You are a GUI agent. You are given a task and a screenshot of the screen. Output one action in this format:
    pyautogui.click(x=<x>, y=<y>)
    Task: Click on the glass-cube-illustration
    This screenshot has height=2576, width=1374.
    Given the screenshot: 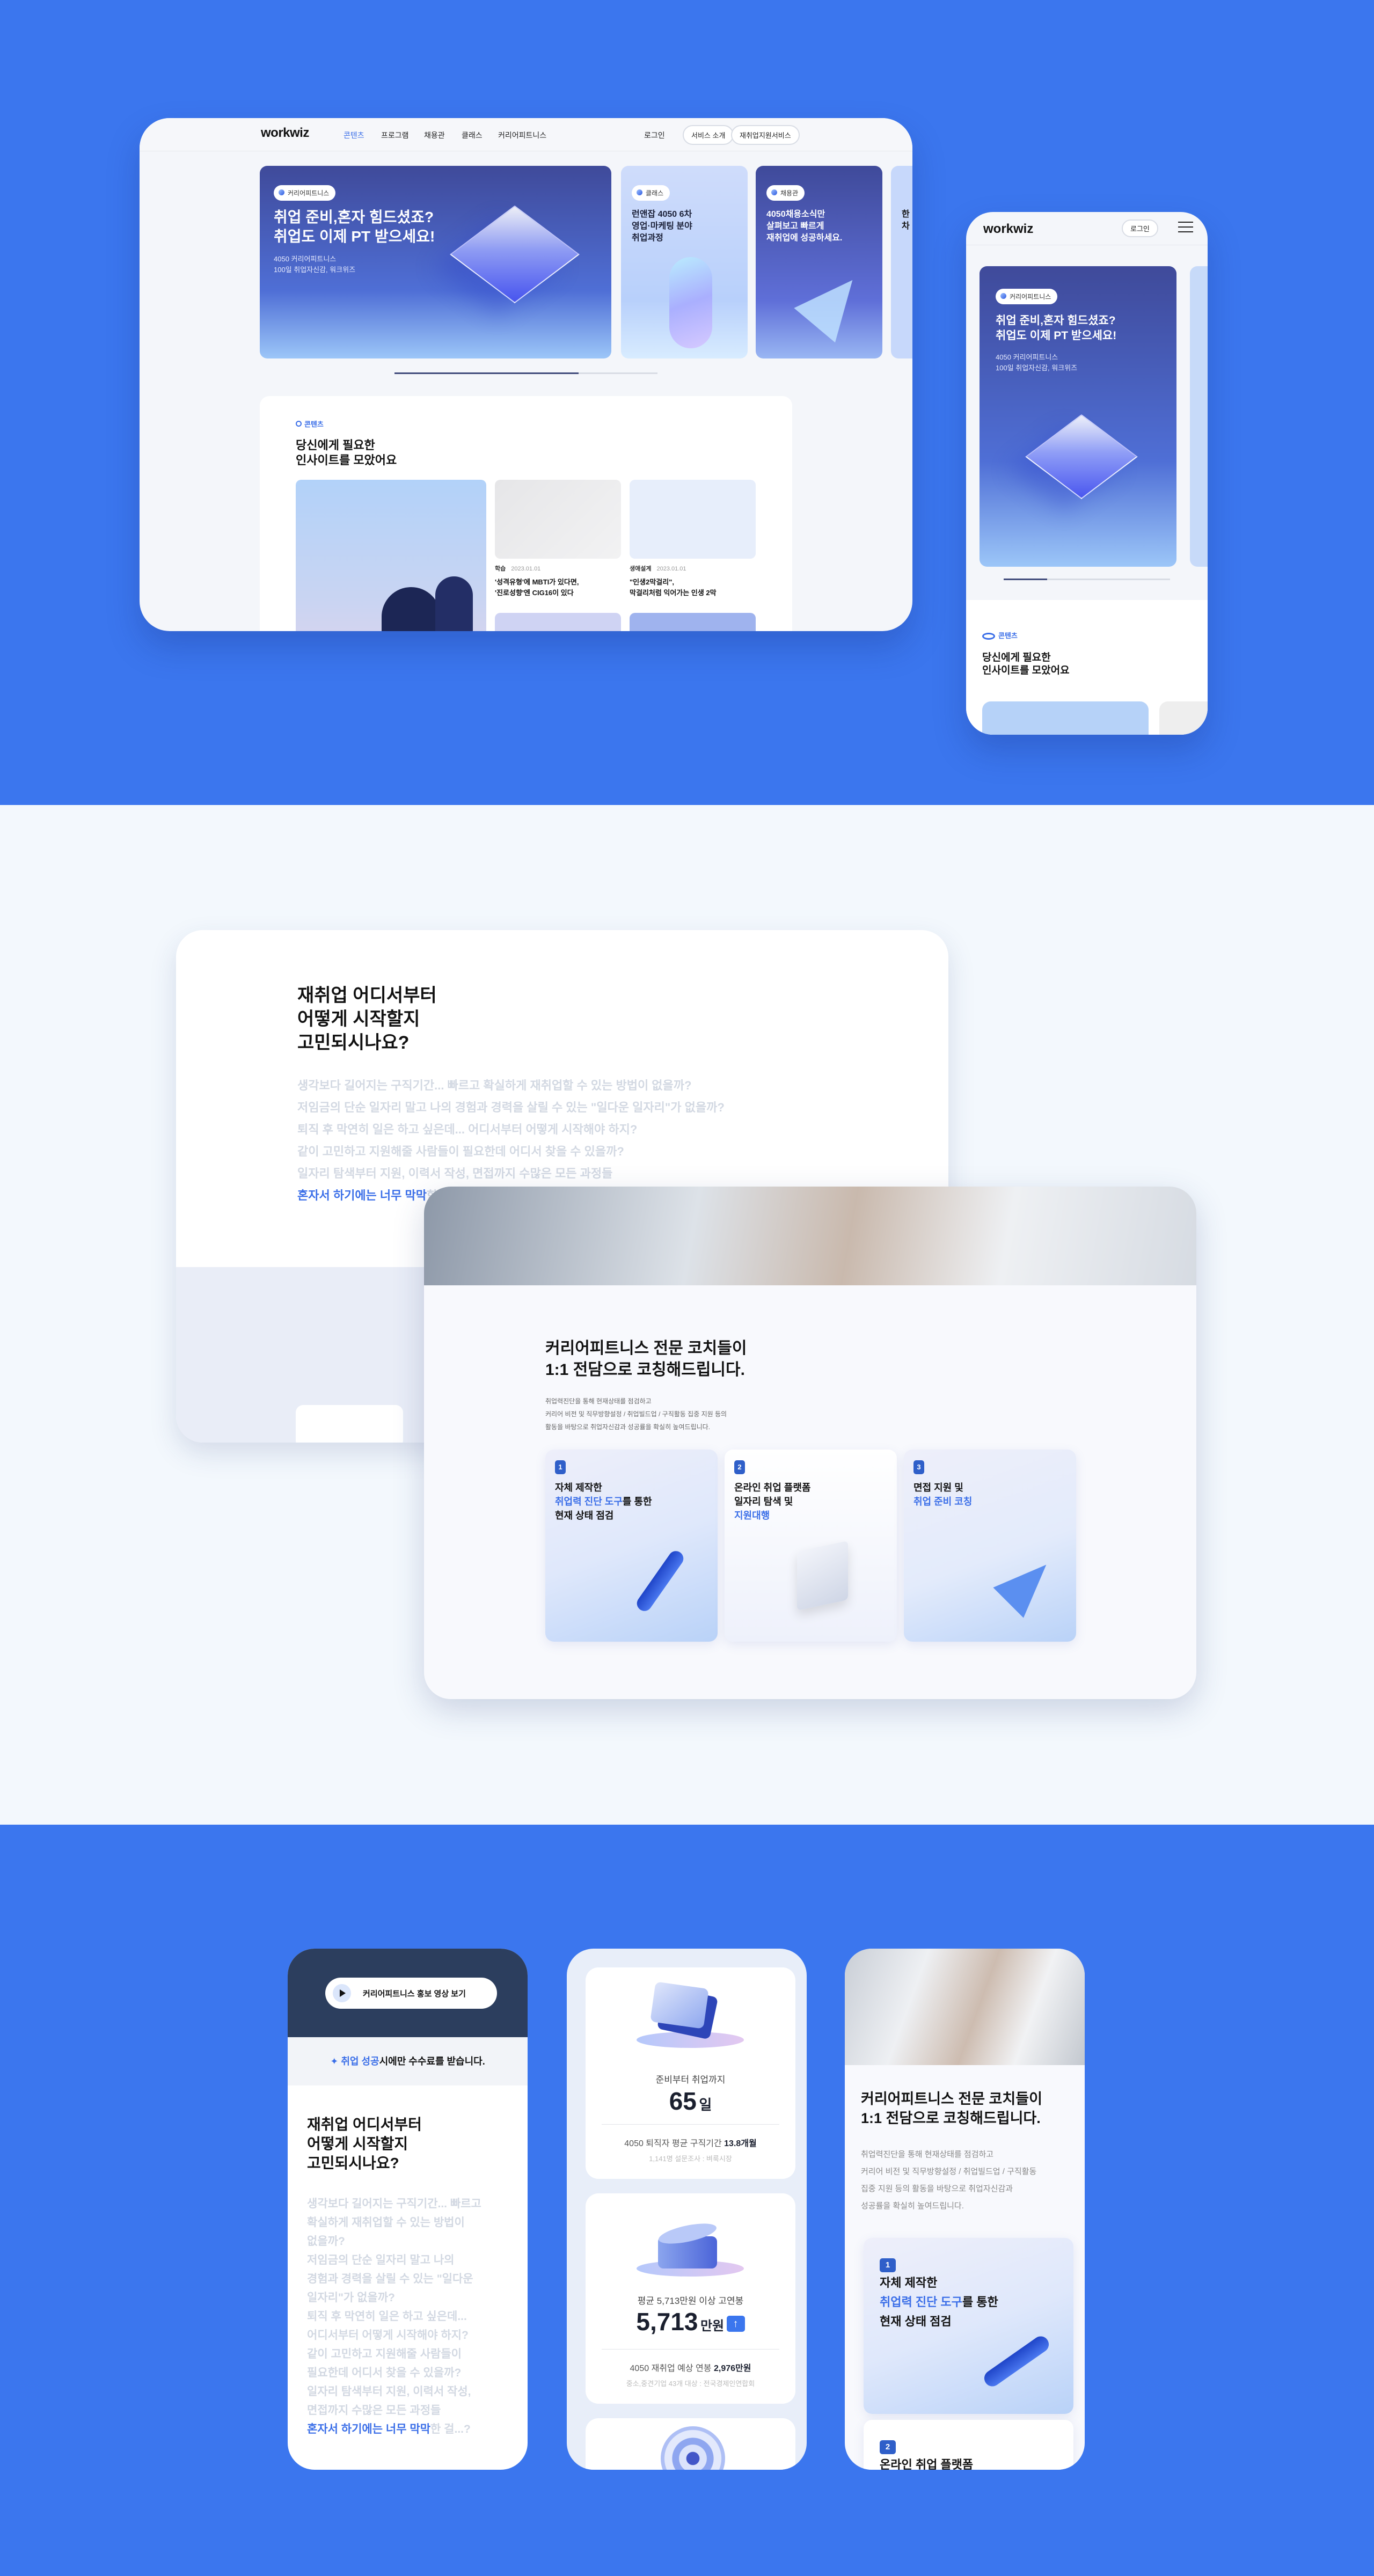 What is the action you would take?
    pyautogui.click(x=515, y=254)
    